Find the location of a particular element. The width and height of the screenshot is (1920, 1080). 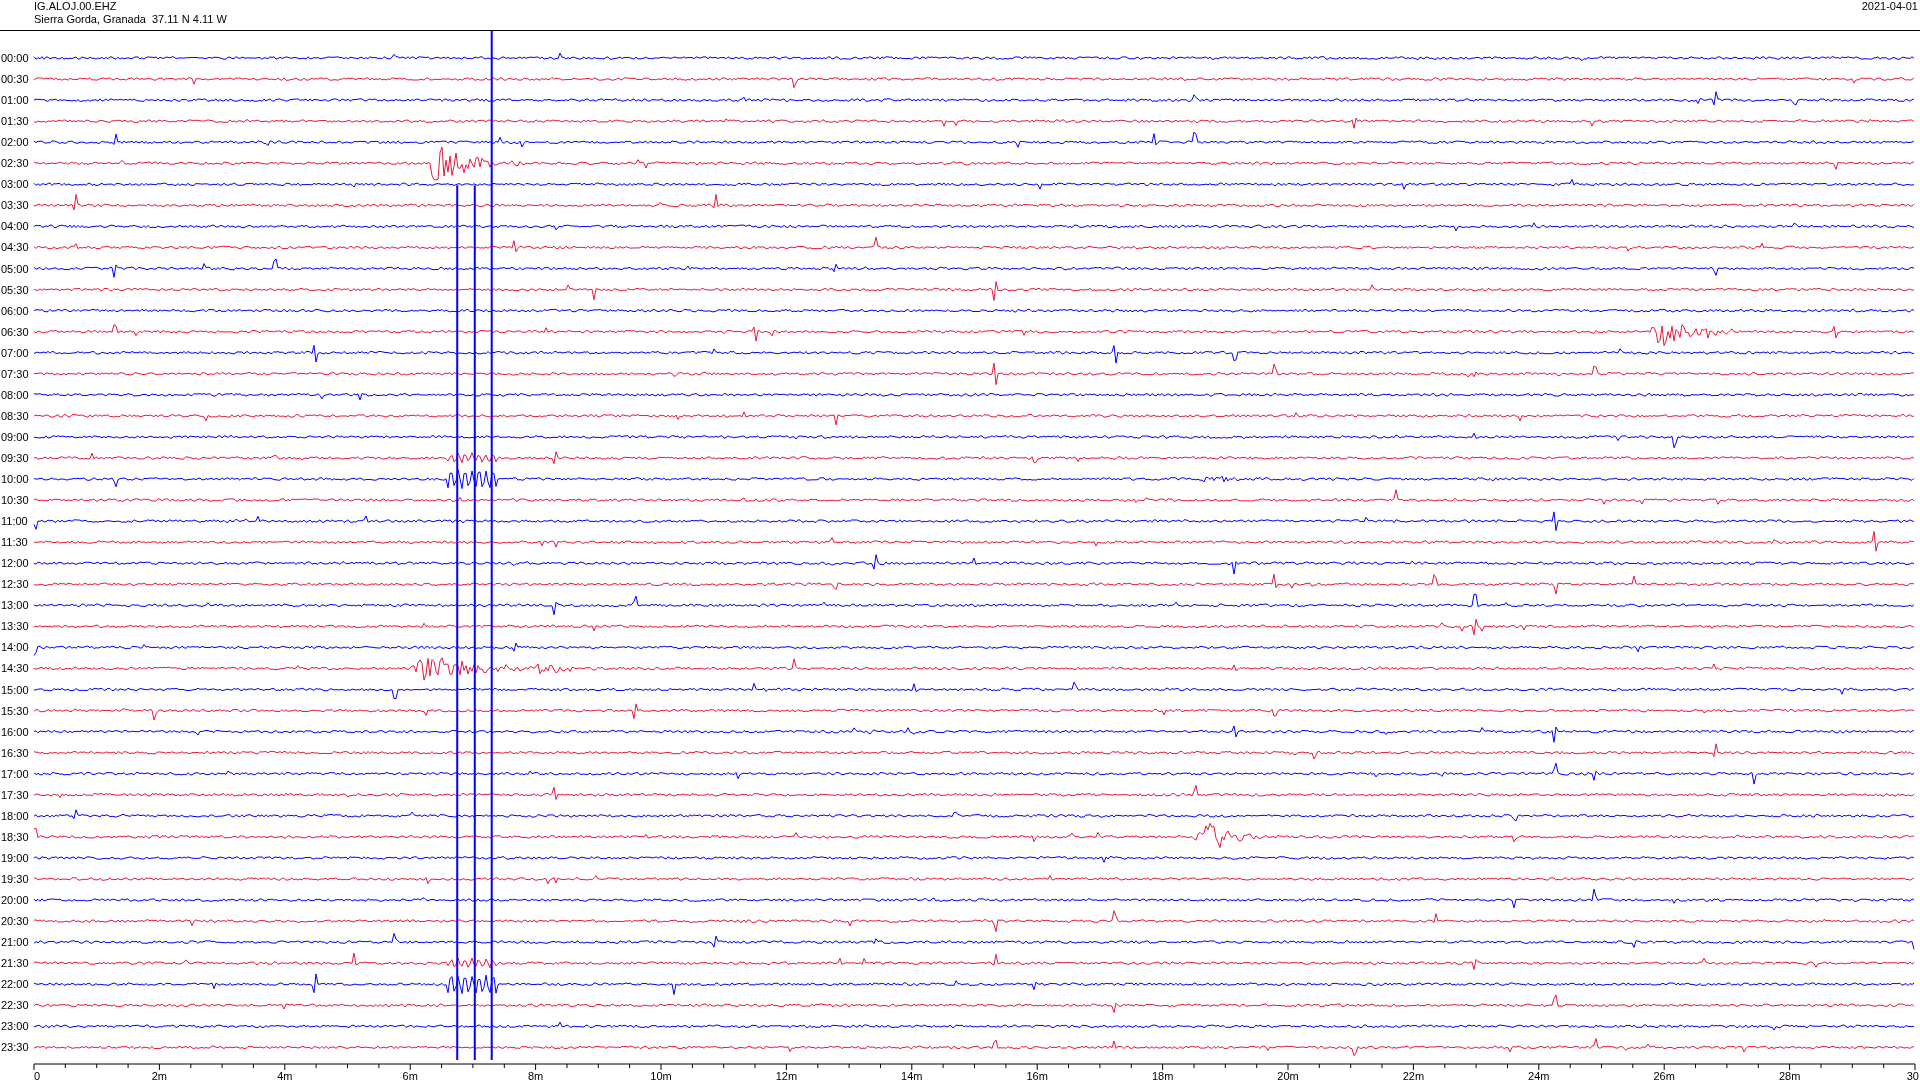

time-label: 11:30 is located at coordinates (14, 542).